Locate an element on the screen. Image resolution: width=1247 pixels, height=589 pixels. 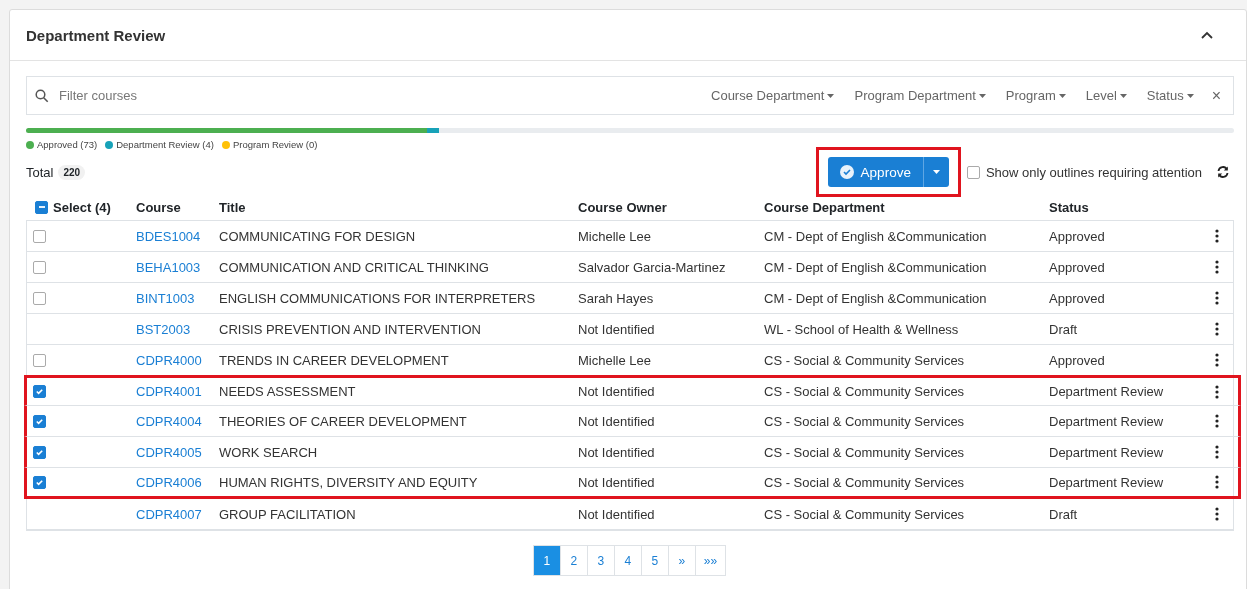
legend-label: Program Review (0) is located at coordinates (275, 144).